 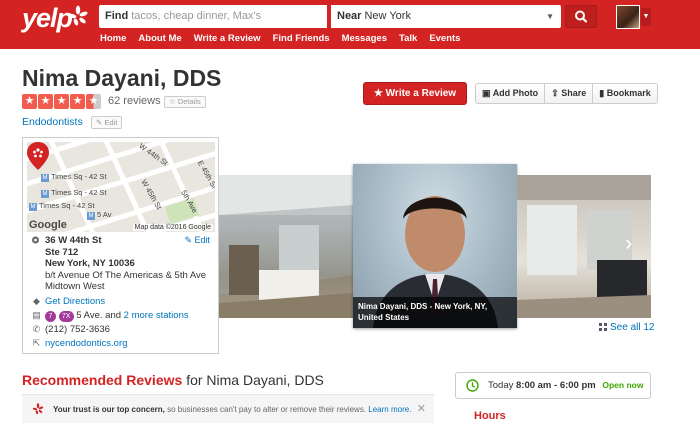 I want to click on open-status: Open now, so click(x=623, y=385).